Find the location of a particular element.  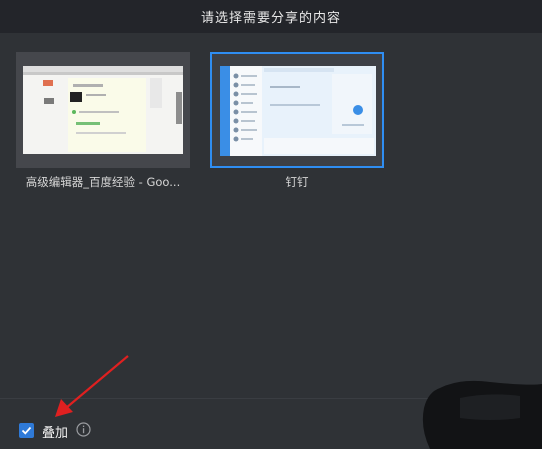

overlay-checkbox is located at coordinates (26, 430).